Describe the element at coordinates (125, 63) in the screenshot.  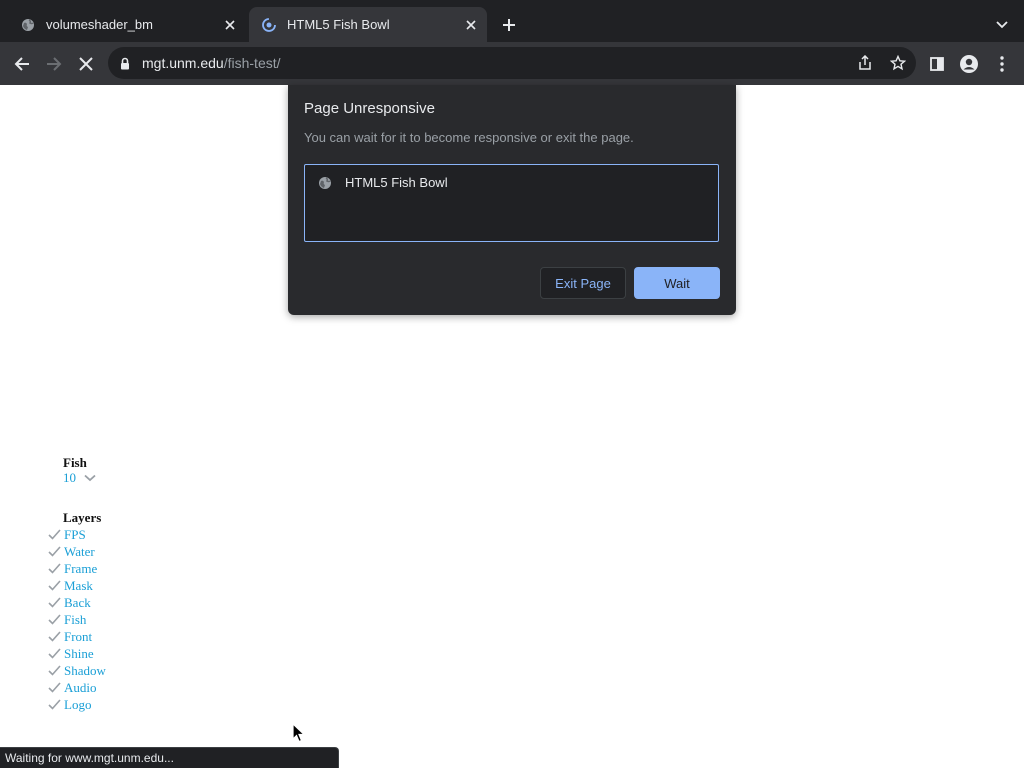
I see `lock-icon` at that location.